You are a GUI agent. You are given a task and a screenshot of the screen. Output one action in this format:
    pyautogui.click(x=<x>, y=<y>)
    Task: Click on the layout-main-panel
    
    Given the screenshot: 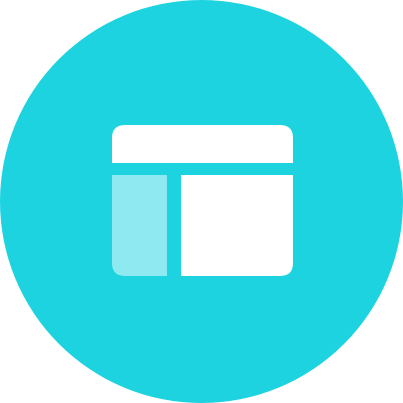 What is the action you would take?
    pyautogui.click(x=237, y=225)
    